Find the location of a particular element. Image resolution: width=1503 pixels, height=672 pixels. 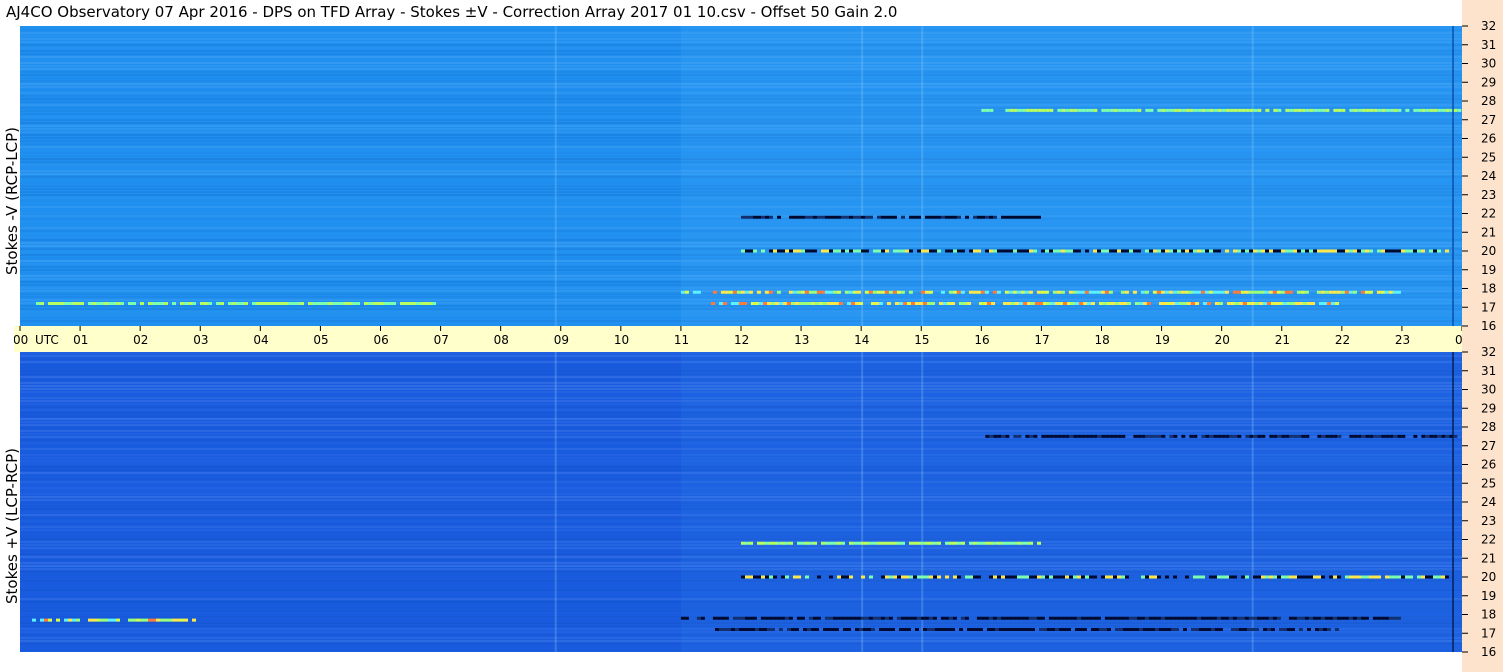

freq-tick-label: 29 is located at coordinates (1488, 82).